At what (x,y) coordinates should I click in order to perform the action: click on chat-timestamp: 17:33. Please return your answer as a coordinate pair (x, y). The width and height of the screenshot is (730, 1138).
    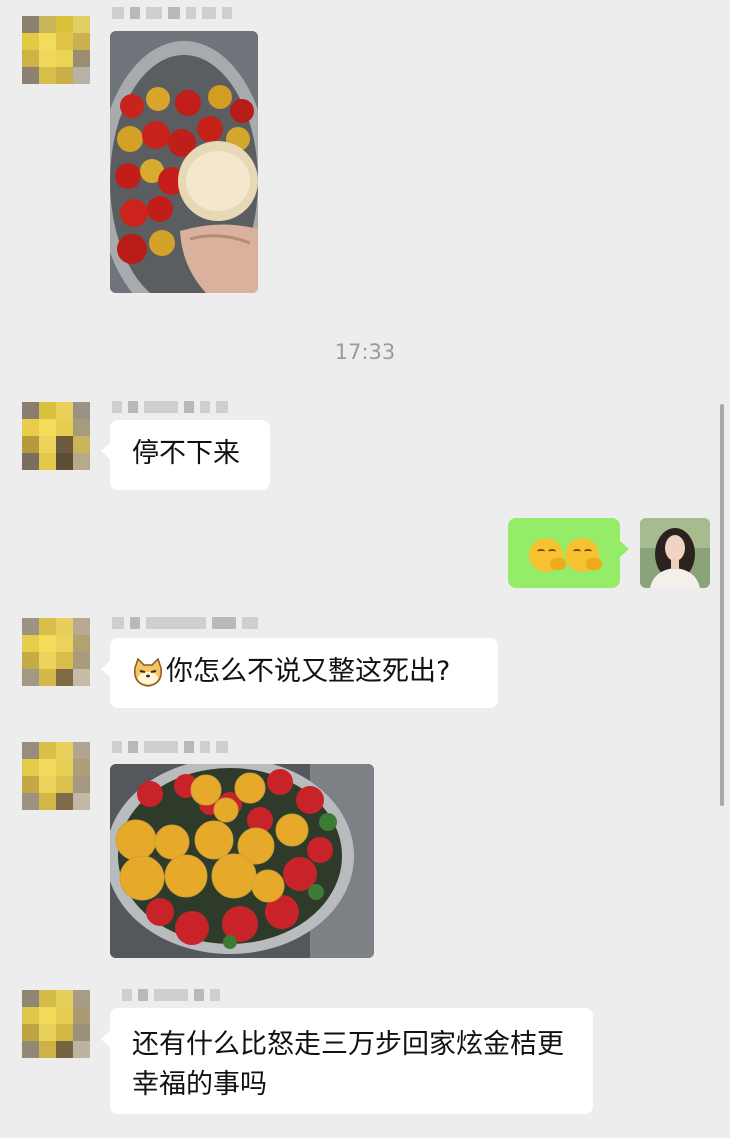
    Looking at the image, I should click on (365, 352).